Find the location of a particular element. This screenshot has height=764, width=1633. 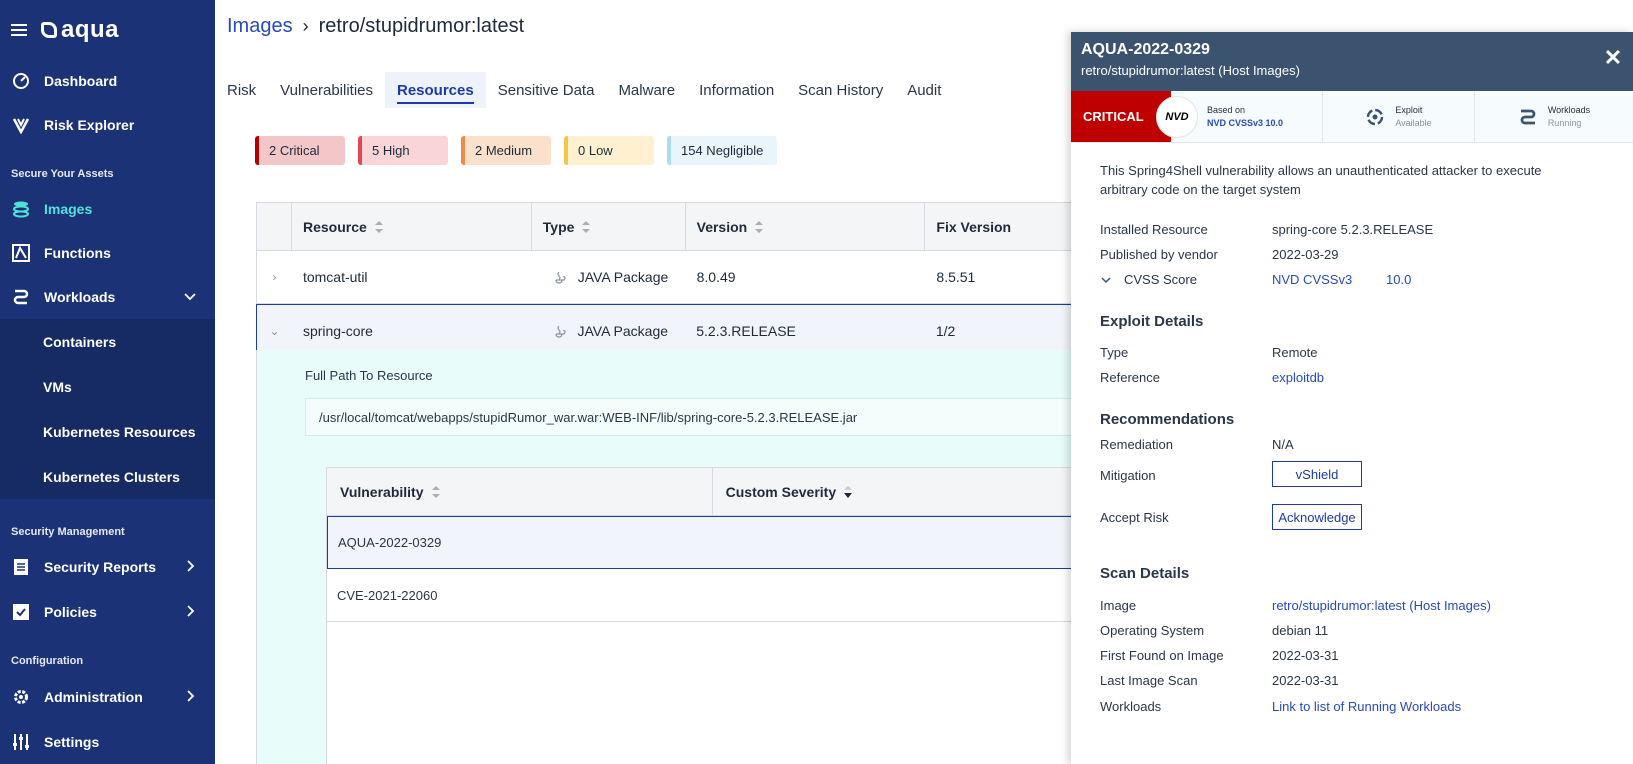

column-header-label: Fix Version is located at coordinates (974, 226).